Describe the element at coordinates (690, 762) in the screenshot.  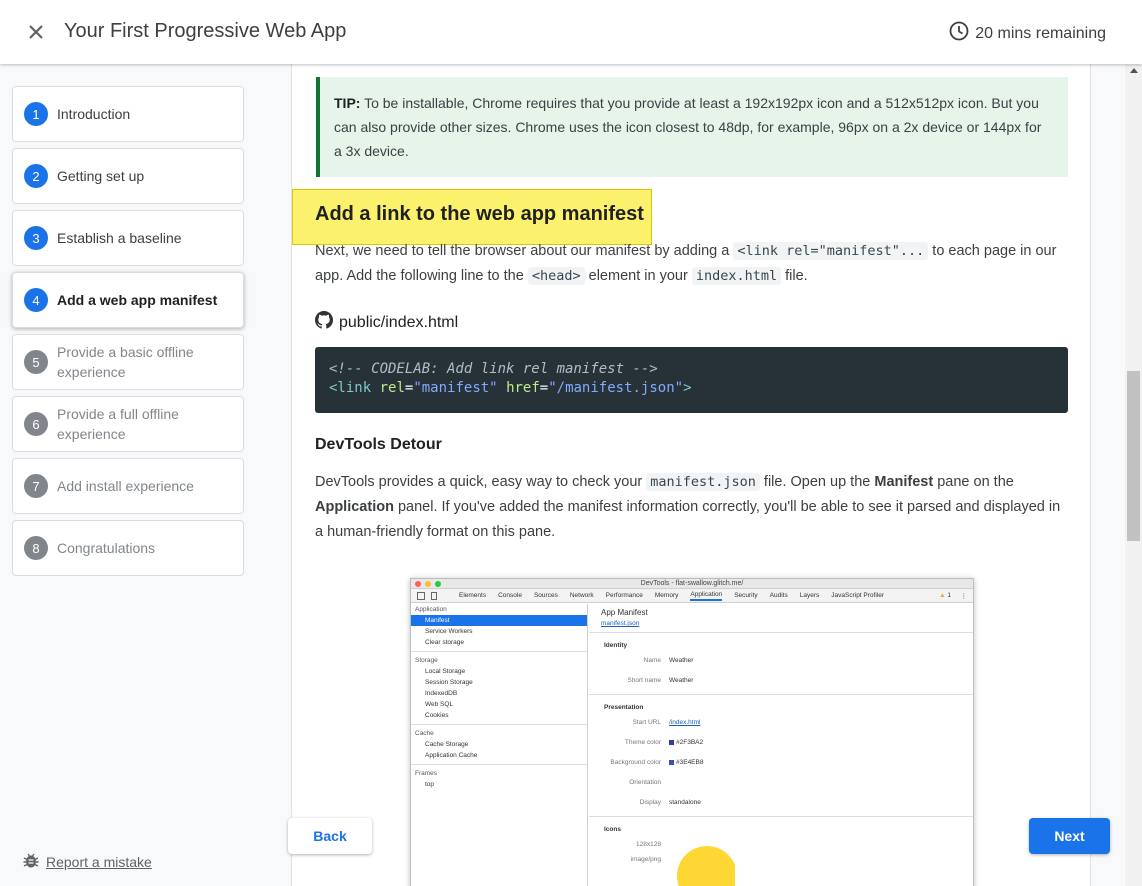
I see `field-value: #3E4EB8` at that location.